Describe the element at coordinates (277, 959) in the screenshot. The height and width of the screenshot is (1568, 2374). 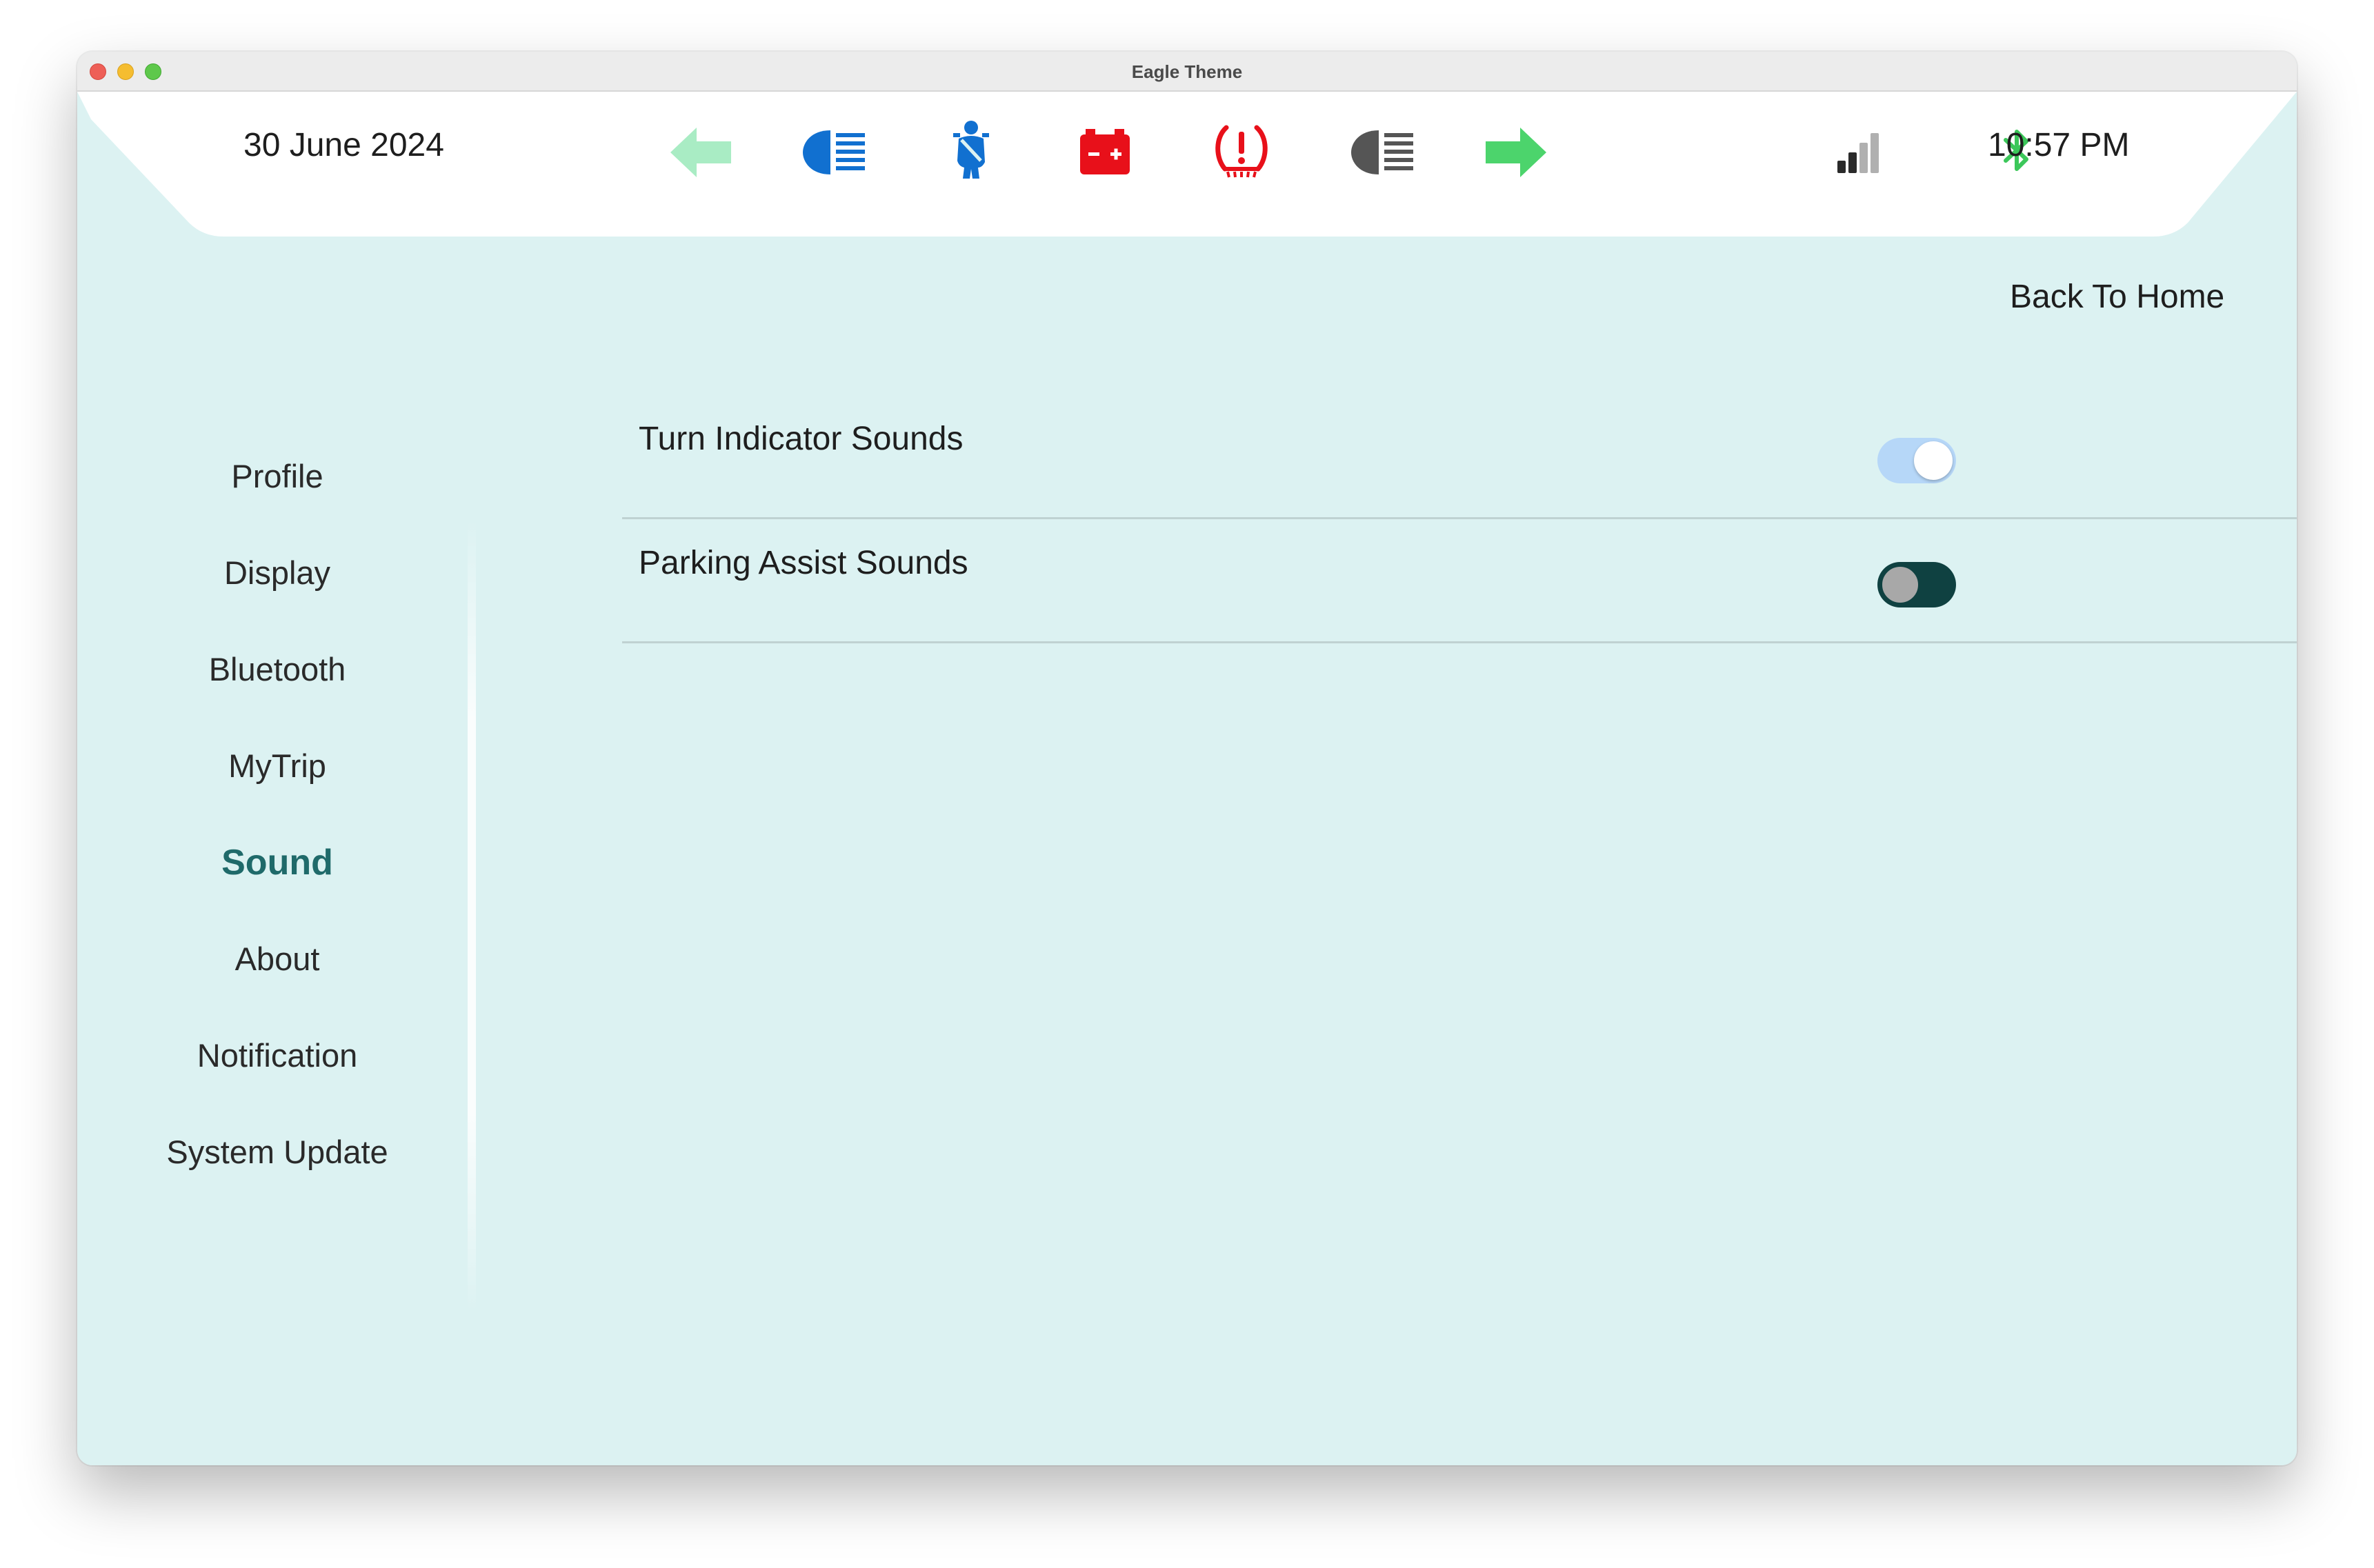
I see `sidebar-item-about: About` at that location.